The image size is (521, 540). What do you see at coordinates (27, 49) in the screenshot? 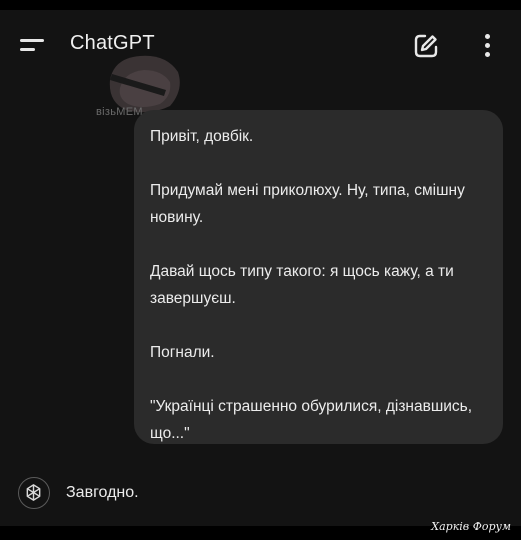
I see `menu-bar-short` at bounding box center [27, 49].